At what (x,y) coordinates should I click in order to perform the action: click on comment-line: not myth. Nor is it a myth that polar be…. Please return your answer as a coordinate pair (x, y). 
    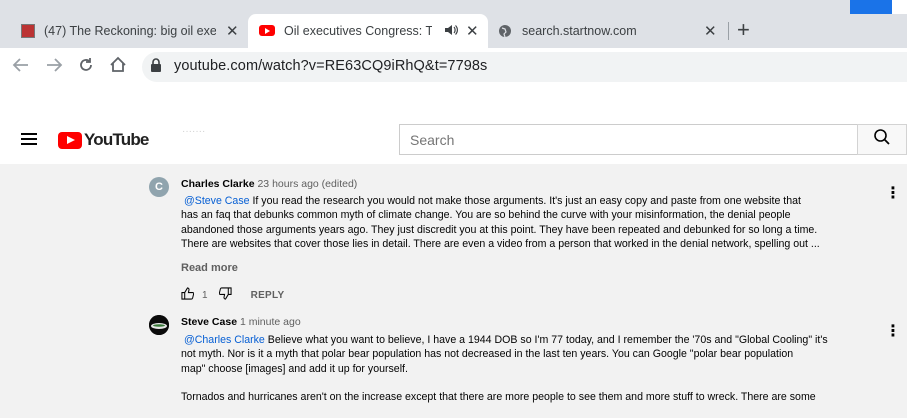
    Looking at the image, I should click on (487, 354).